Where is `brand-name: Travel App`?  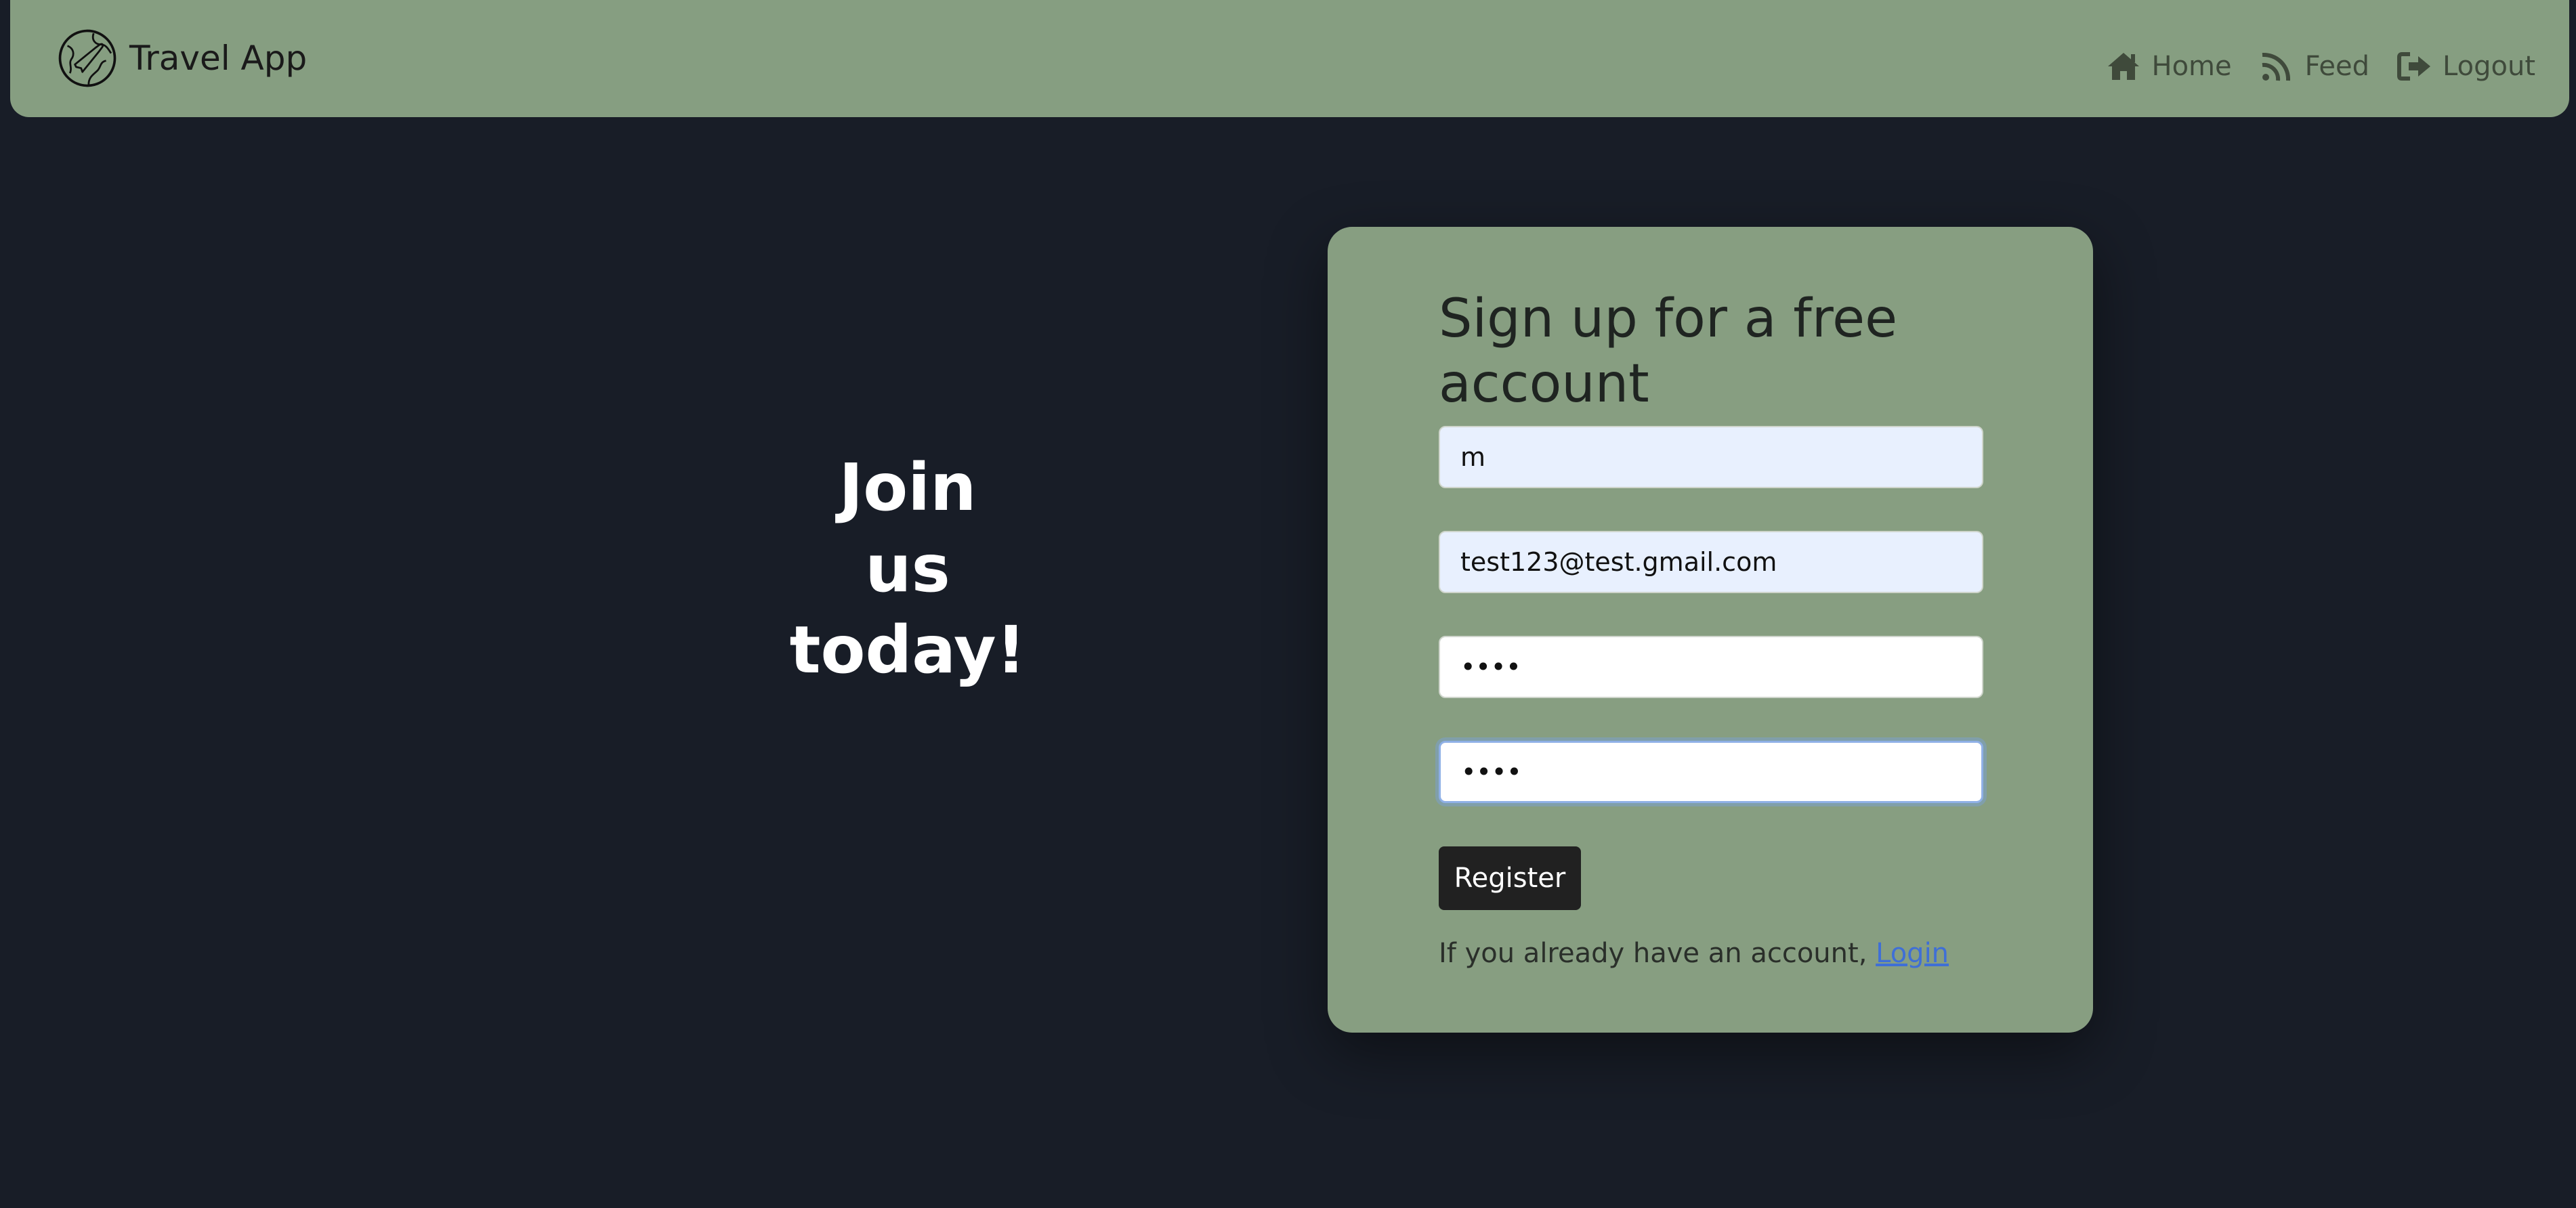 brand-name: Travel App is located at coordinates (219, 58).